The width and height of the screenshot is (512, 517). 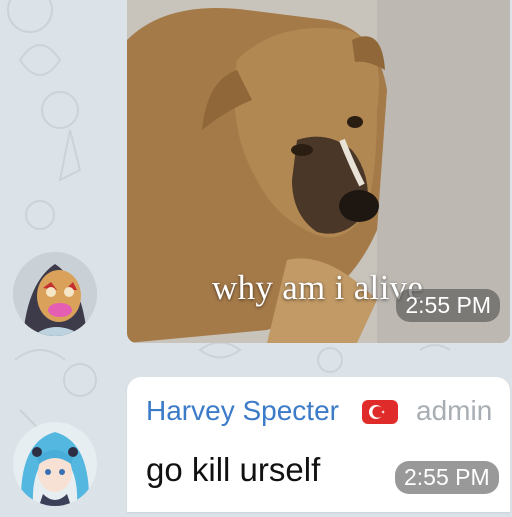 What do you see at coordinates (454, 410) in the screenshot?
I see `admin-badge: admin` at bounding box center [454, 410].